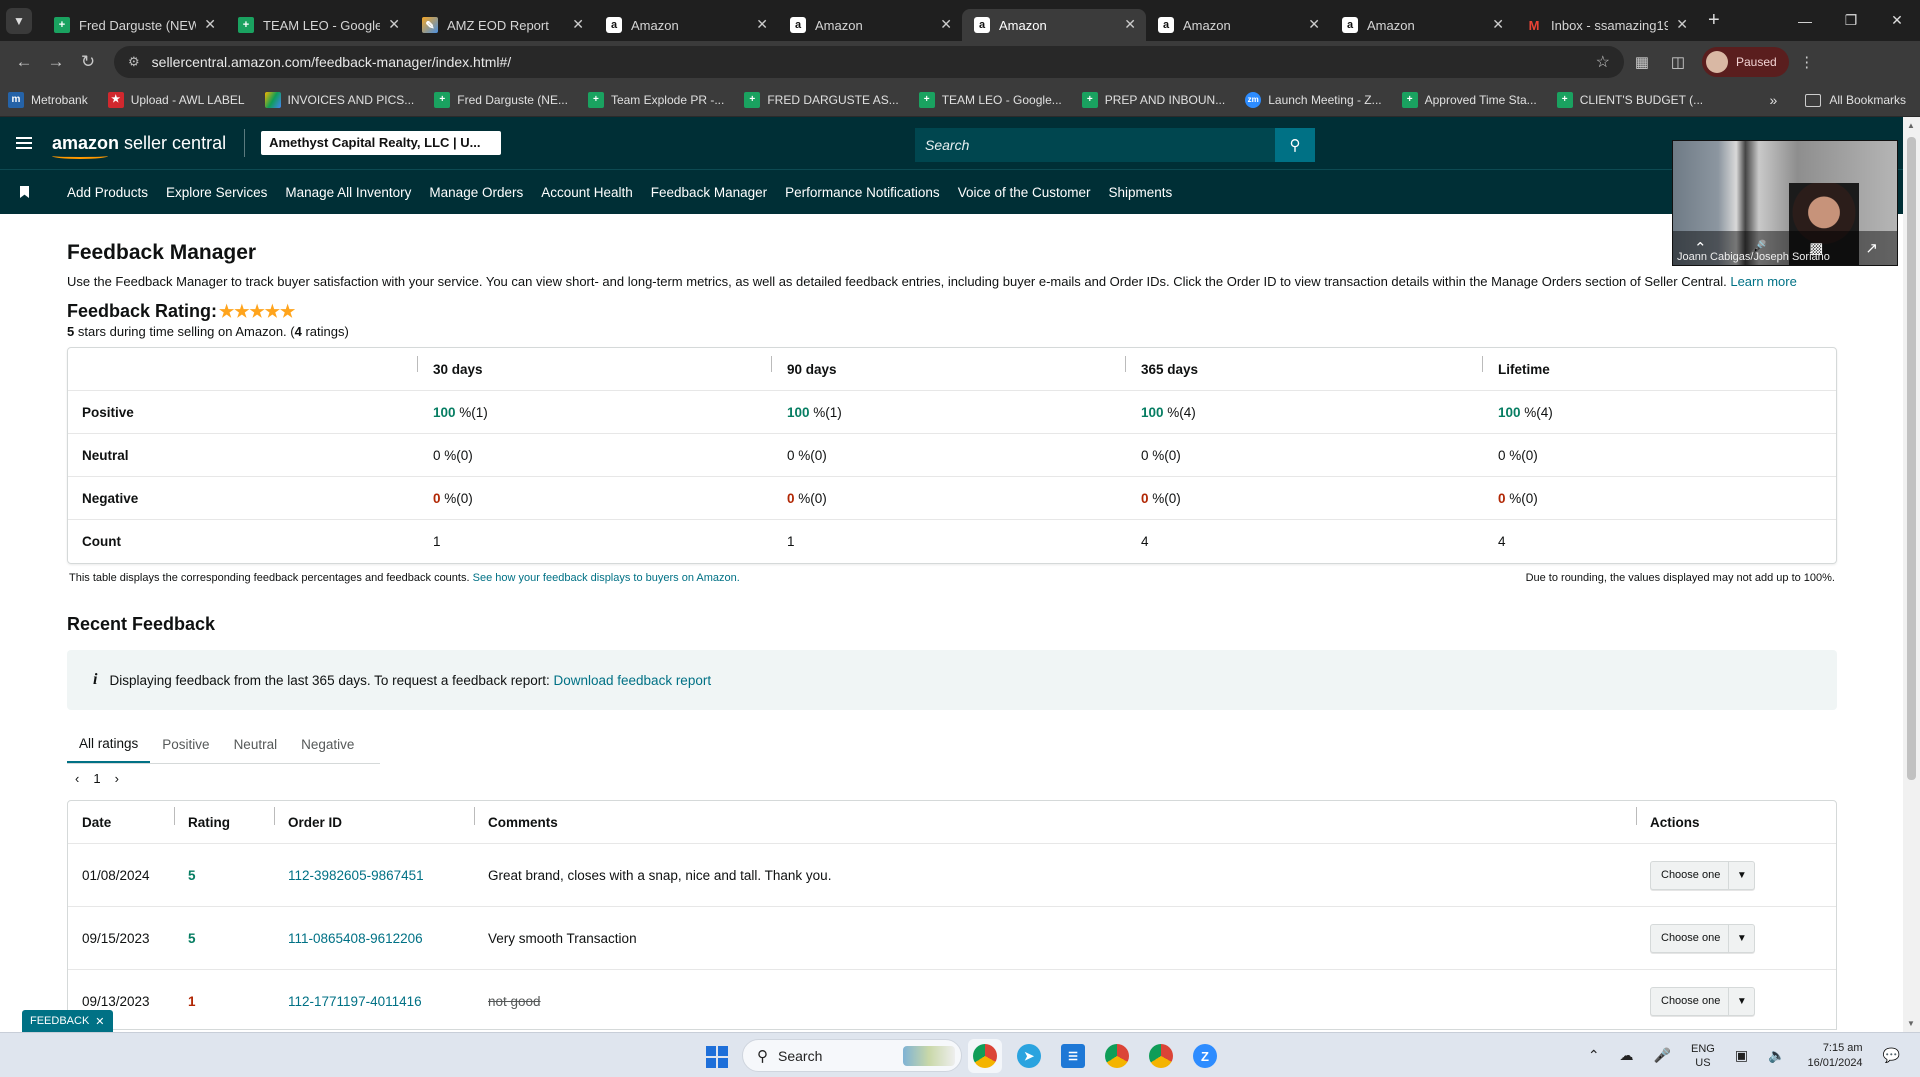 Image resolution: width=1920 pixels, height=1077 pixels. What do you see at coordinates (632, 680) in the screenshot?
I see `download-report-link: Download feedback report` at bounding box center [632, 680].